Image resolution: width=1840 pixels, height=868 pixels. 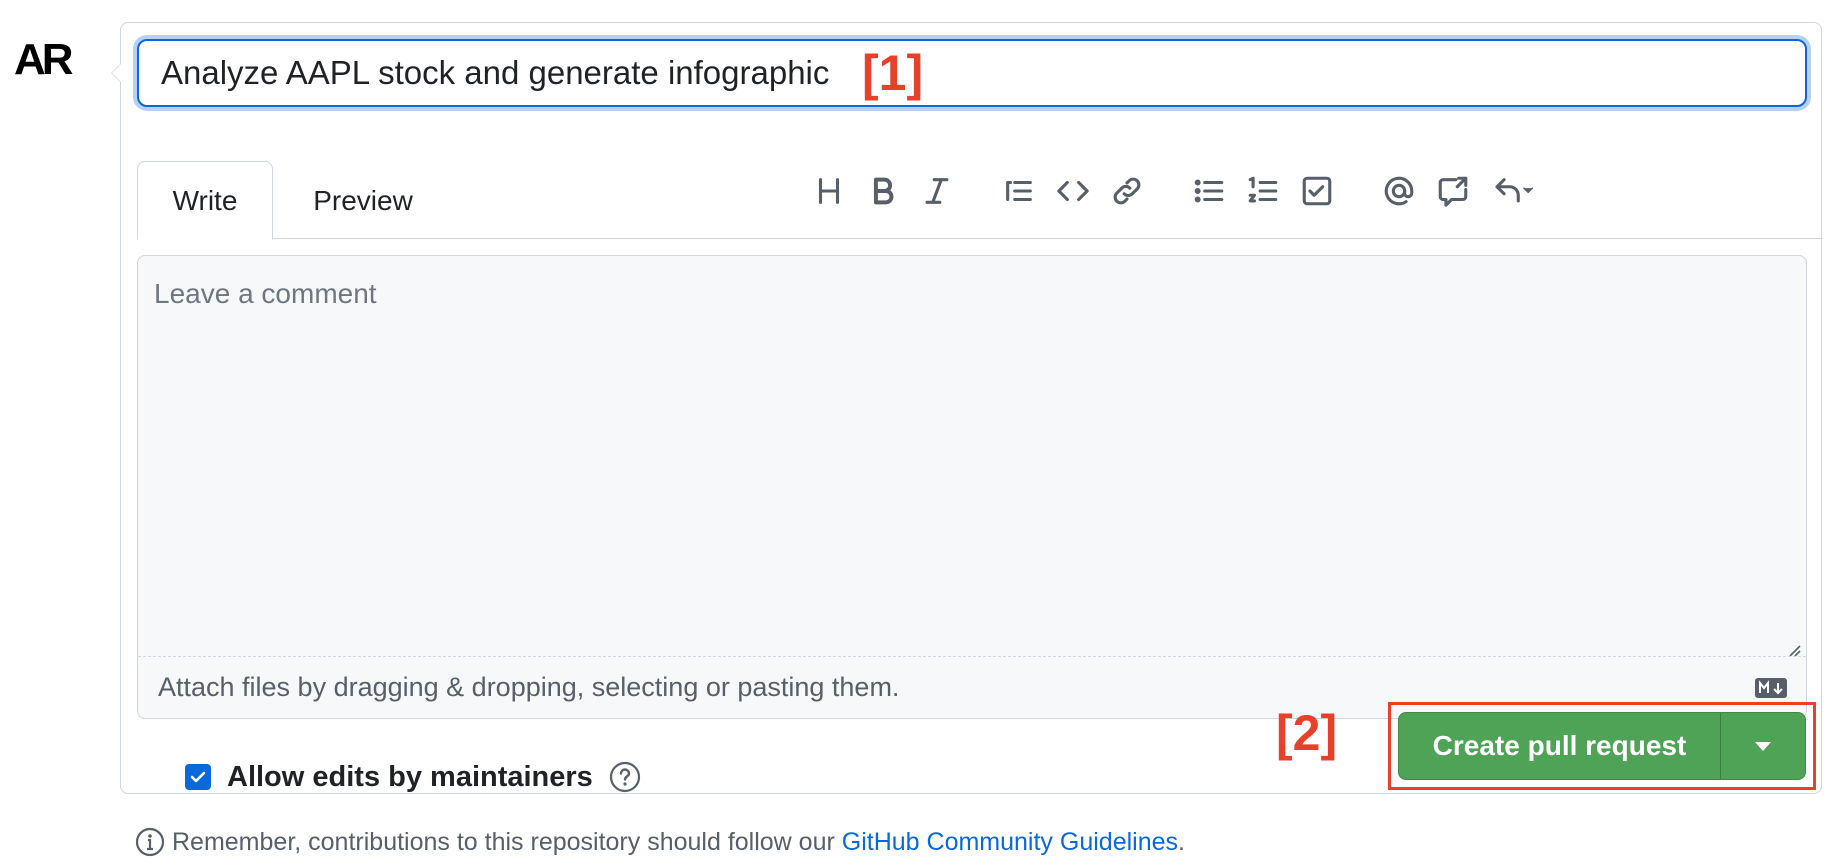 I want to click on editor-tabs-row: Write Preview, so click(x=980, y=189).